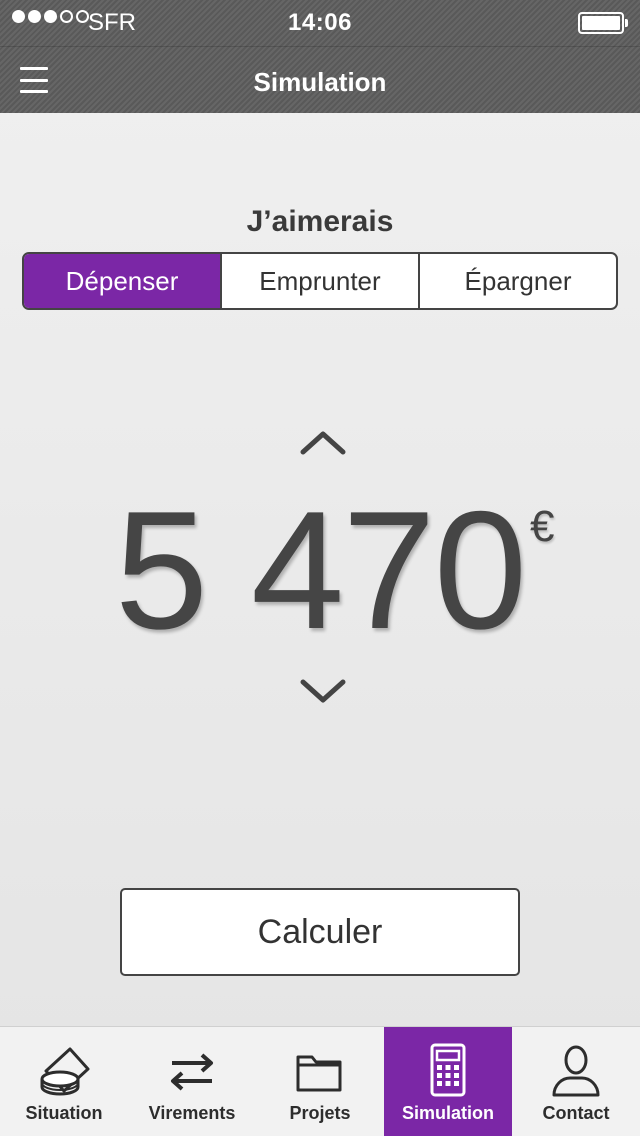 This screenshot has height=1136, width=640. Describe the element at coordinates (122, 281) in the screenshot. I see `segment-depenser: Dépenser` at that location.